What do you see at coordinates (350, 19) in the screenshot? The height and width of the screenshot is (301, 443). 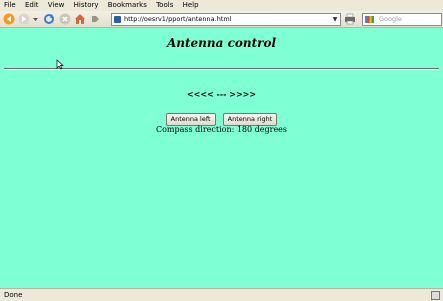 I see `print-icon` at bounding box center [350, 19].